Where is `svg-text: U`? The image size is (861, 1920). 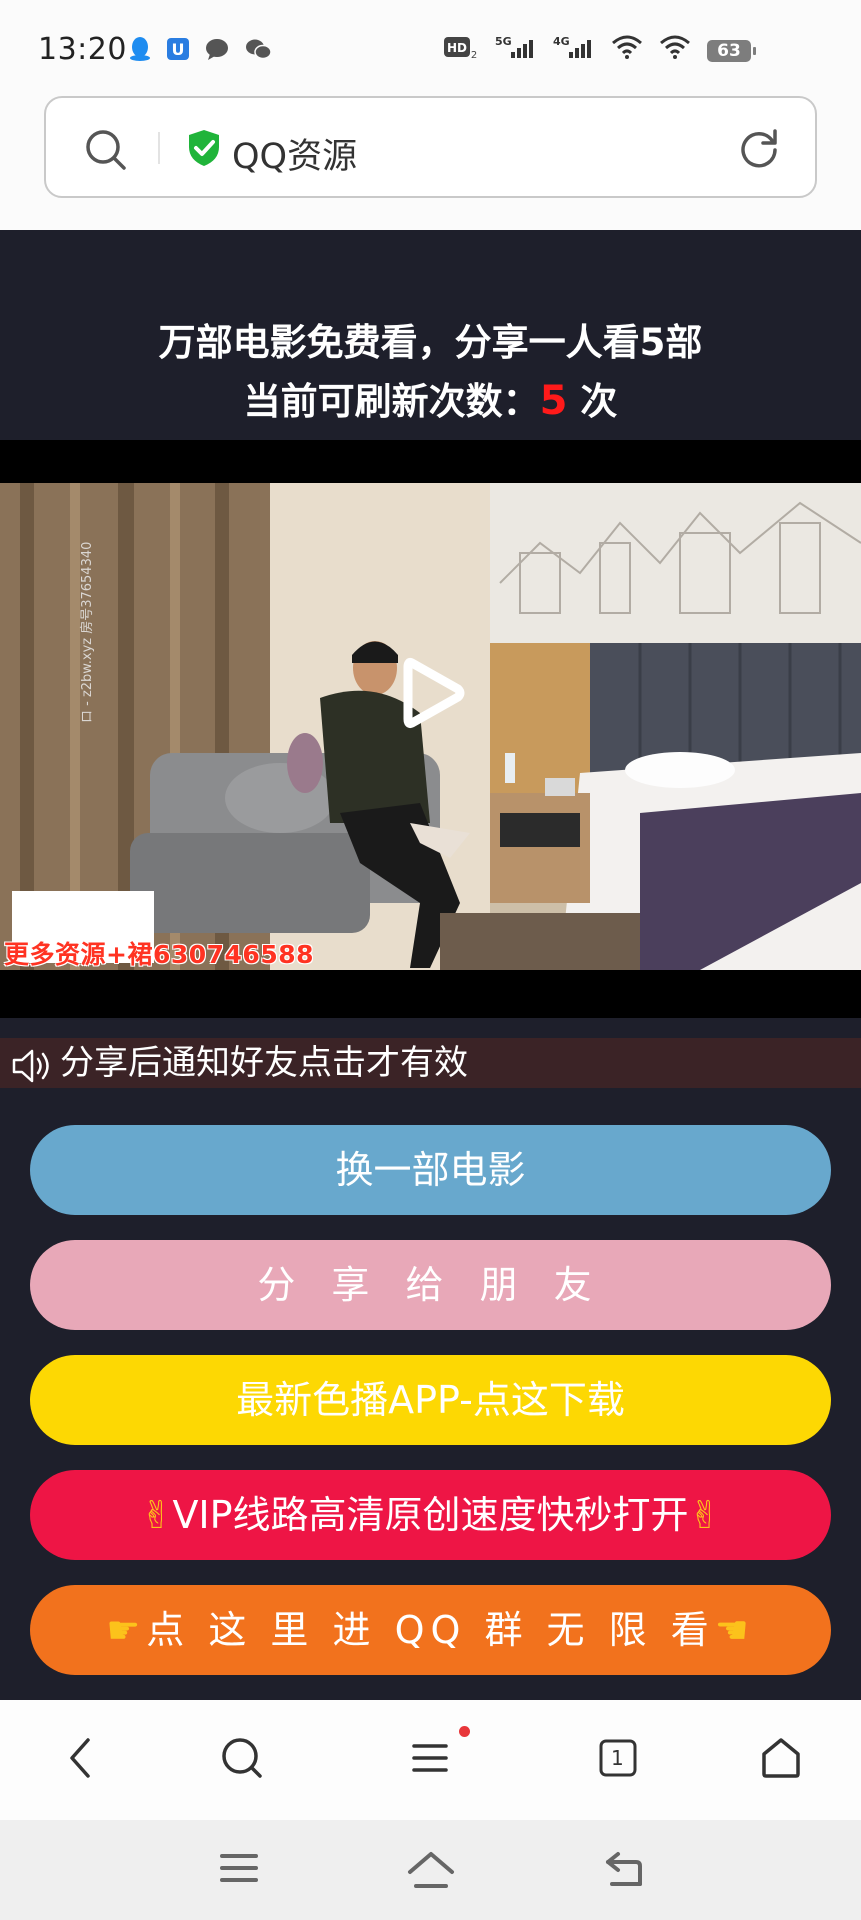 svg-text: U is located at coordinates (178, 49).